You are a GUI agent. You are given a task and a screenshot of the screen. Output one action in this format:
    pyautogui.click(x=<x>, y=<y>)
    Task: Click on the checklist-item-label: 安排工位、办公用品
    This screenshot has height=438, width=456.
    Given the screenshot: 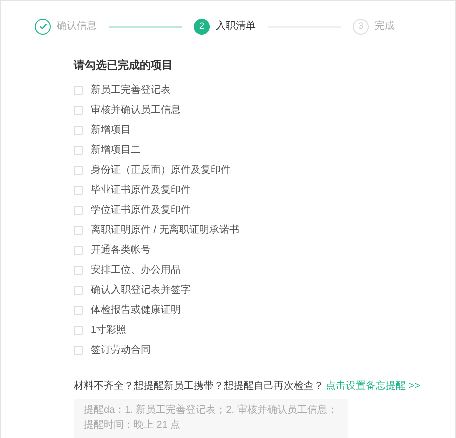 What is the action you would take?
    pyautogui.click(x=136, y=271)
    